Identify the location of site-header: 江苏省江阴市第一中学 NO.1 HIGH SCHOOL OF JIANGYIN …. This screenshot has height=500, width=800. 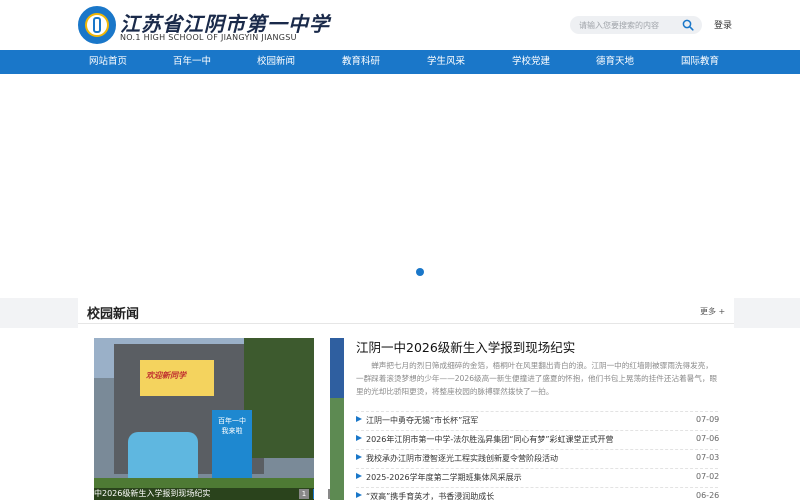
(400, 25).